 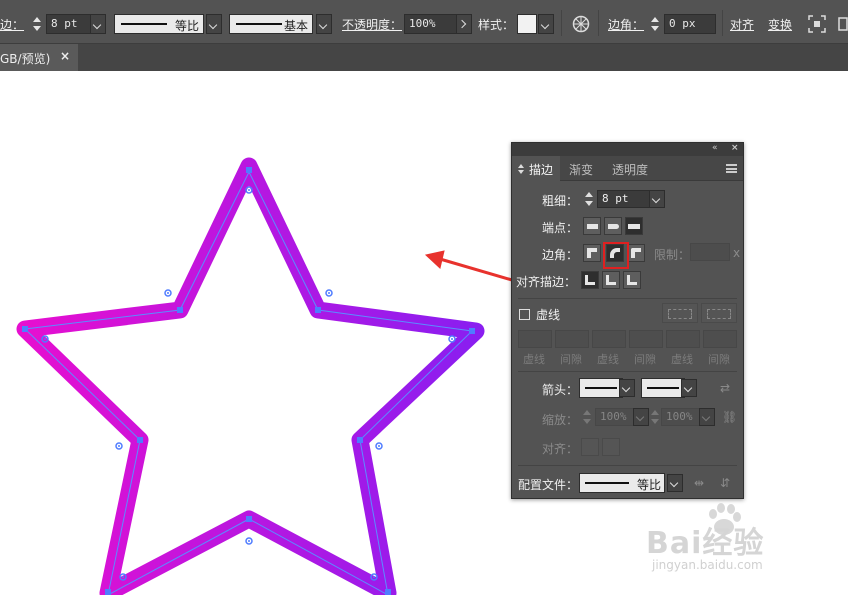 What do you see at coordinates (657, 199) in the screenshot?
I see `weight-dropdown` at bounding box center [657, 199].